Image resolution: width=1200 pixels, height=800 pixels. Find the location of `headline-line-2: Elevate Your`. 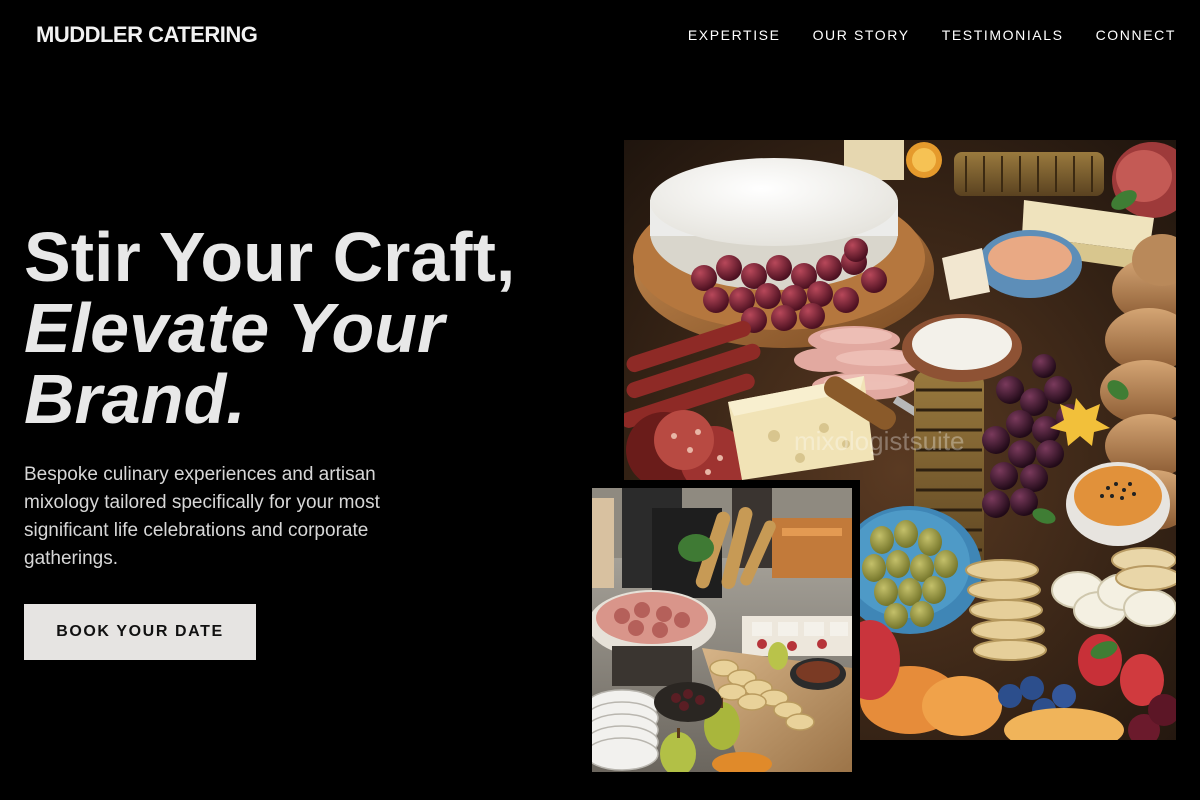

headline-line-2: Elevate Your is located at coordinates (234, 328).